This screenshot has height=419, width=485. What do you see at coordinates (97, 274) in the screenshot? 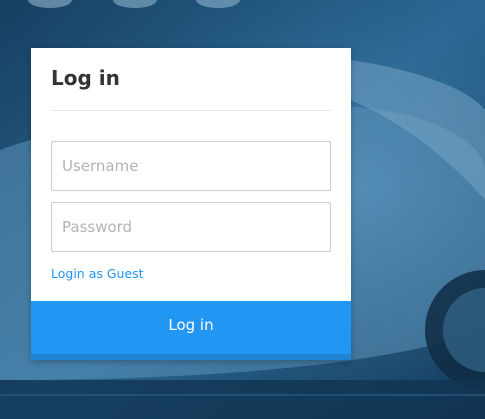
I see `login-as-guest-link: Login as Guest` at bounding box center [97, 274].